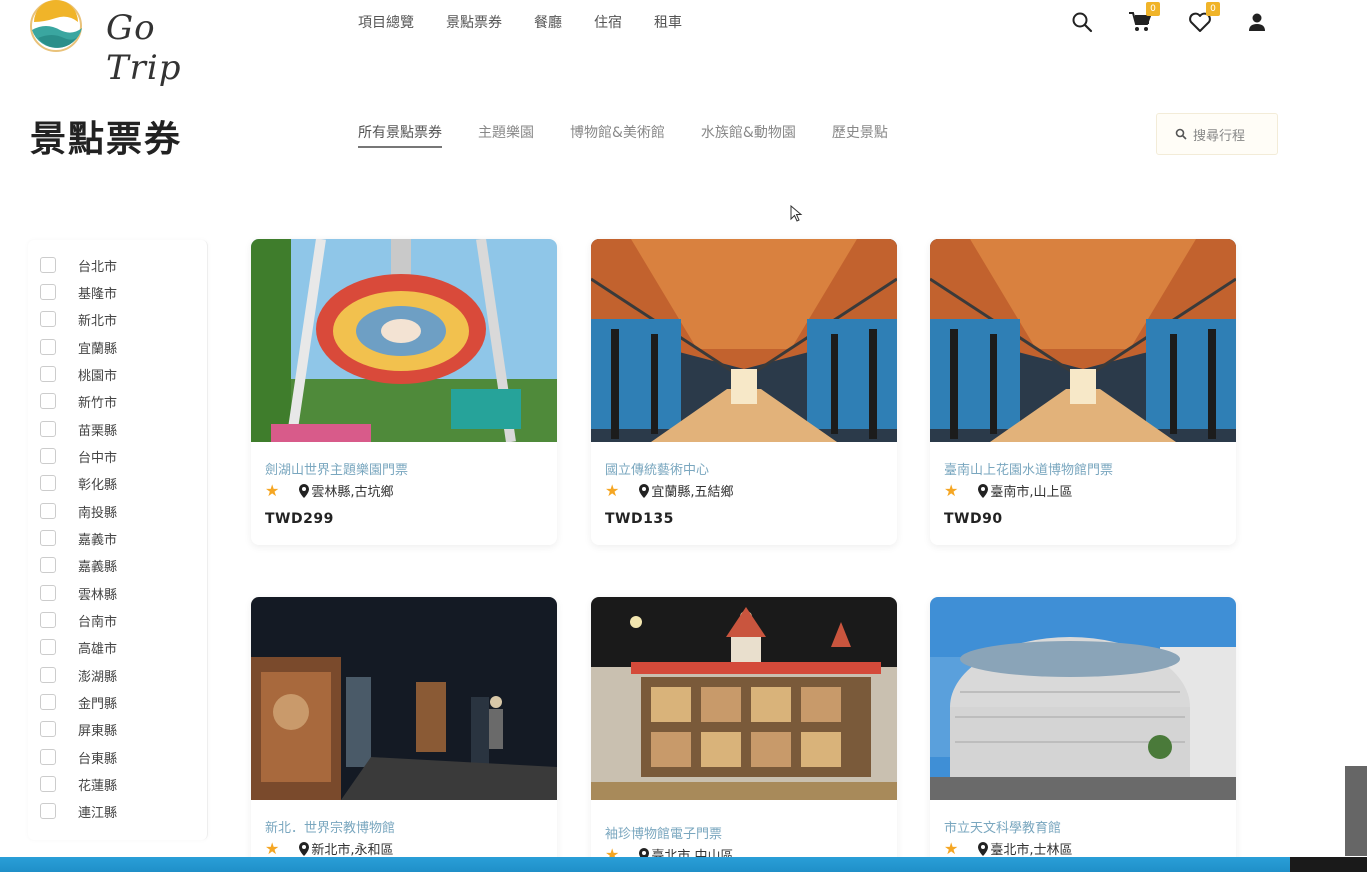 Image resolution: width=1367 pixels, height=872 pixels. What do you see at coordinates (1008, 848) in the screenshot?
I see `attraction-meta: ★ 臺北市,士林區` at bounding box center [1008, 848].